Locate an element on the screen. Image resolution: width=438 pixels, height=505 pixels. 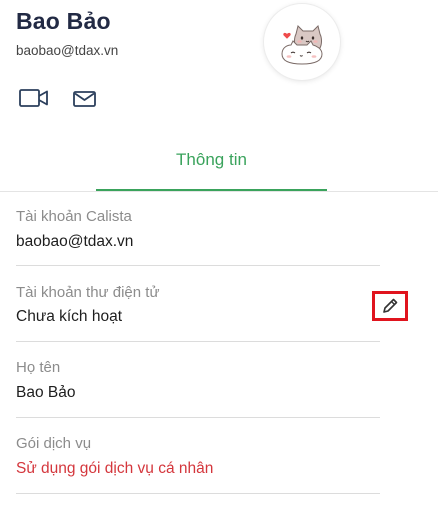
tab-info: Thông tin is located at coordinates (211, 160).